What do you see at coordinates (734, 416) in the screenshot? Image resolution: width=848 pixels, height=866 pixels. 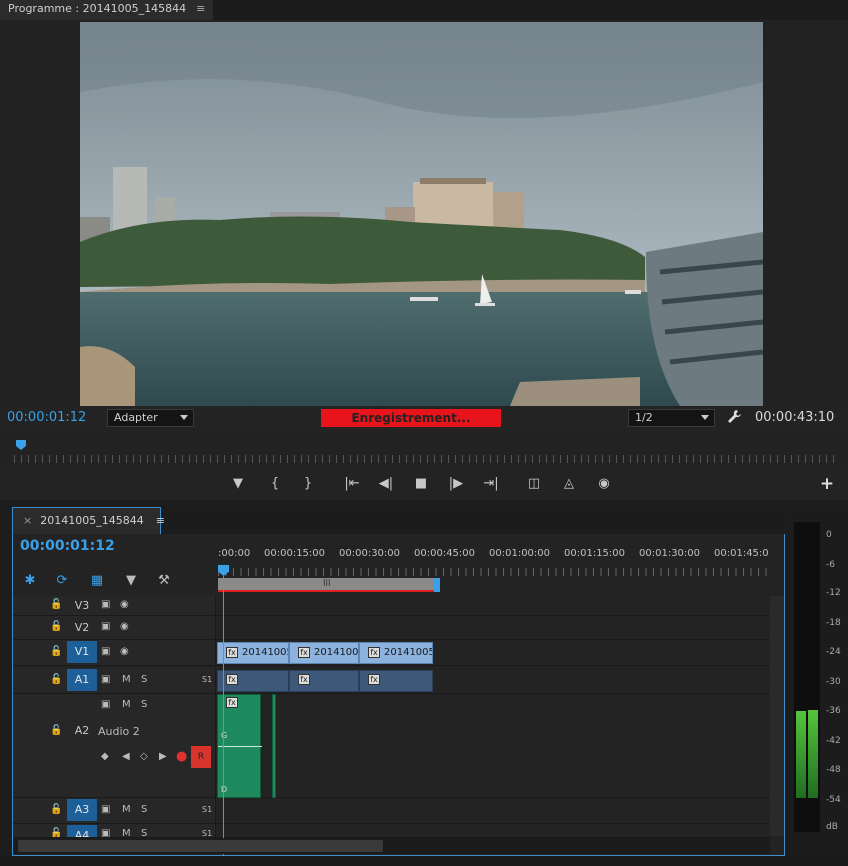 I see `wrench-icon` at bounding box center [734, 416].